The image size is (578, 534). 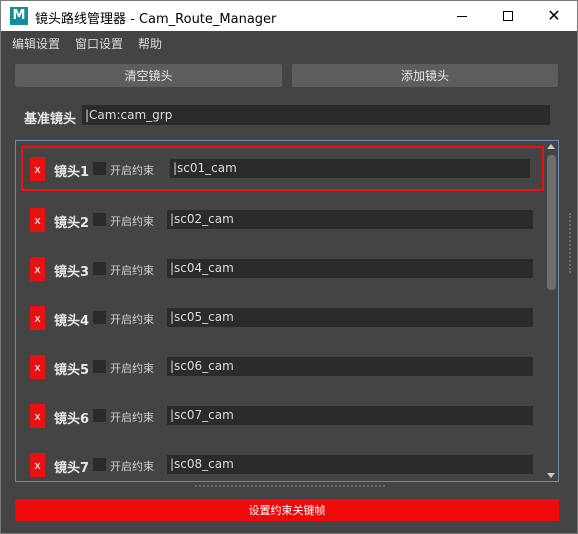 What do you see at coordinates (148, 75) in the screenshot?
I see `clear-cameras-button: 清空镜头` at bounding box center [148, 75].